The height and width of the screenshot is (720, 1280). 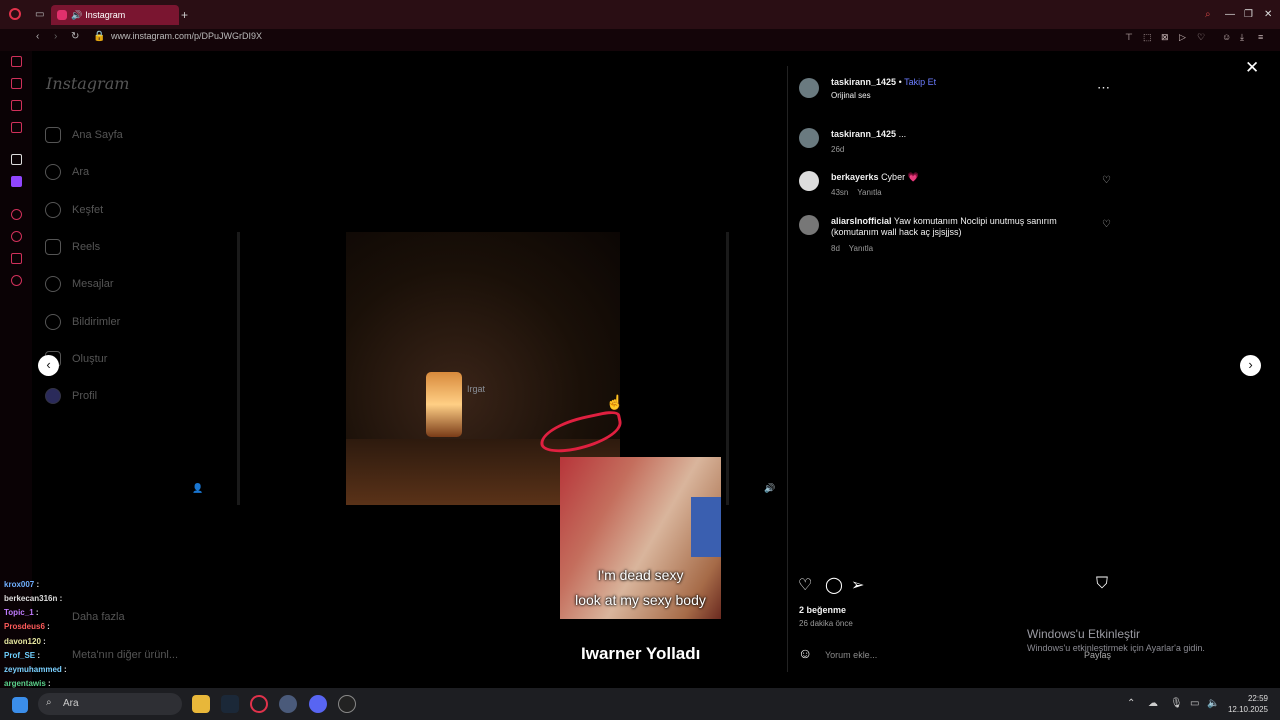 I want to click on comment-username: berkayerks, so click(x=855, y=177).